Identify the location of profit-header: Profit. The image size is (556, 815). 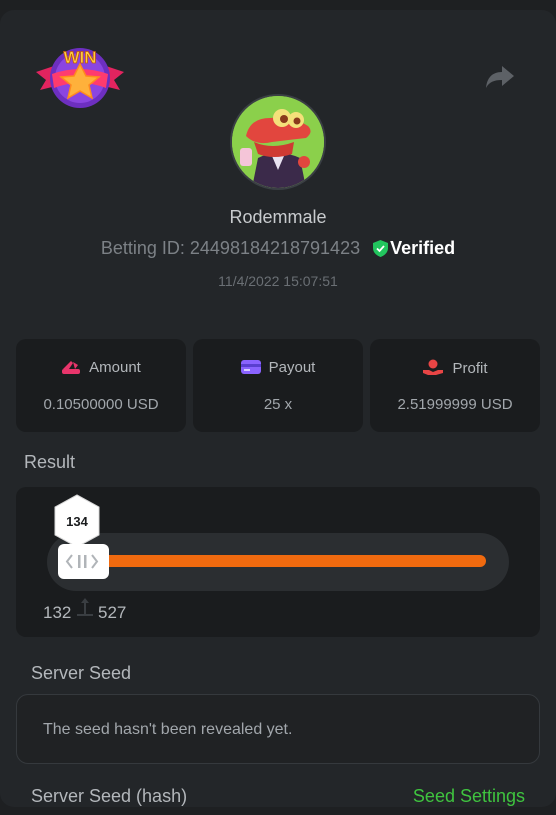
(455, 368).